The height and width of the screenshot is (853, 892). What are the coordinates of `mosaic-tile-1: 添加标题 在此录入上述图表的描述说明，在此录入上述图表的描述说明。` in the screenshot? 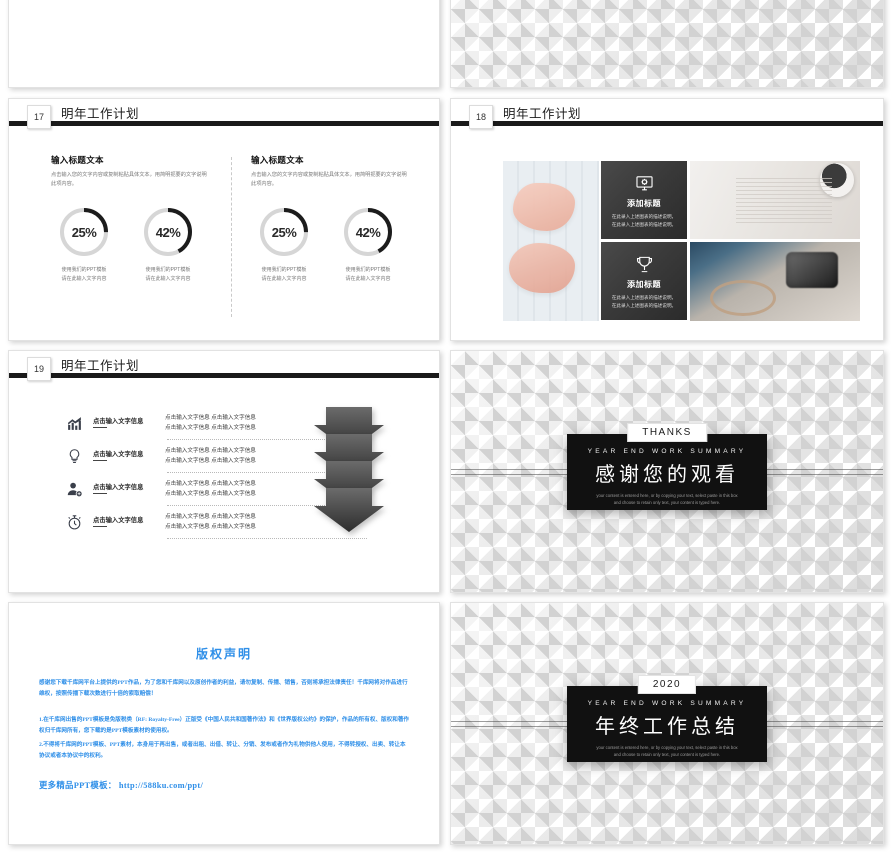 It's located at (644, 200).